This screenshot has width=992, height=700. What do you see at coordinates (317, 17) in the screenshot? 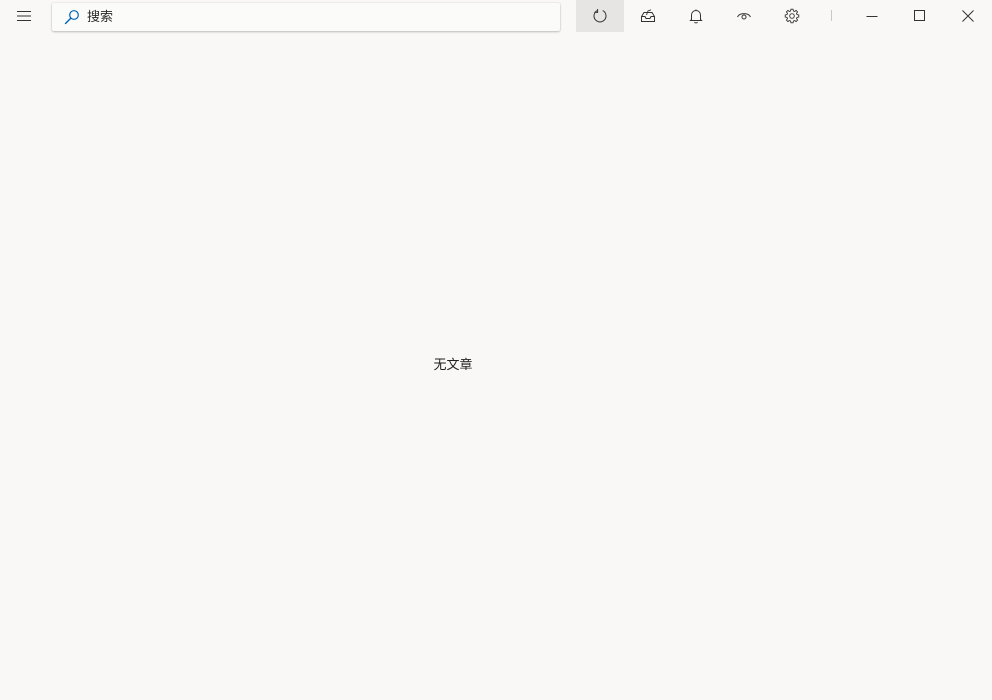
I see `search-input` at bounding box center [317, 17].